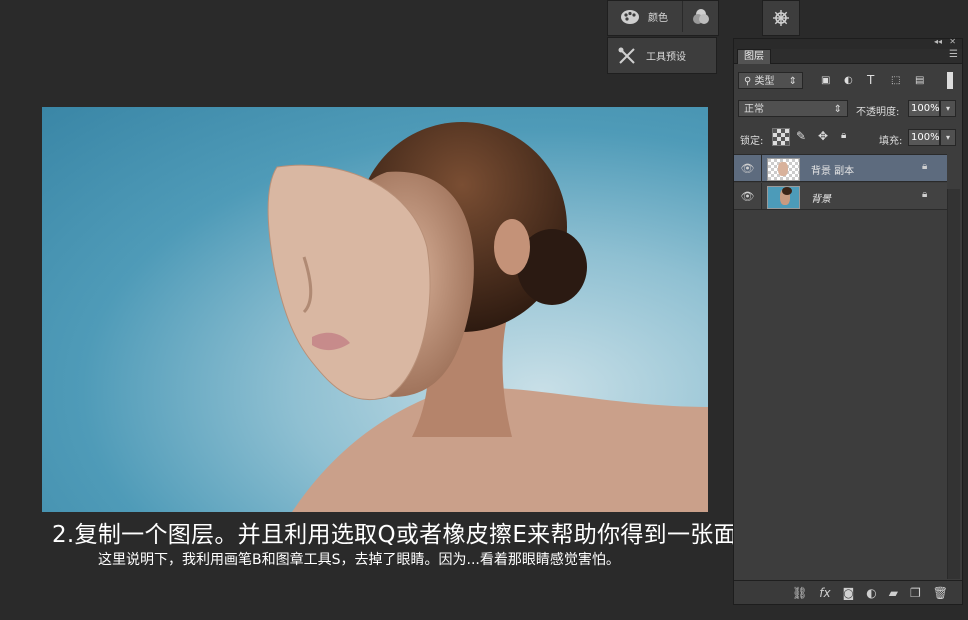 This screenshot has height=620, width=968. I want to click on layers-tab-bar: 图层 ☰, so click(848, 56).